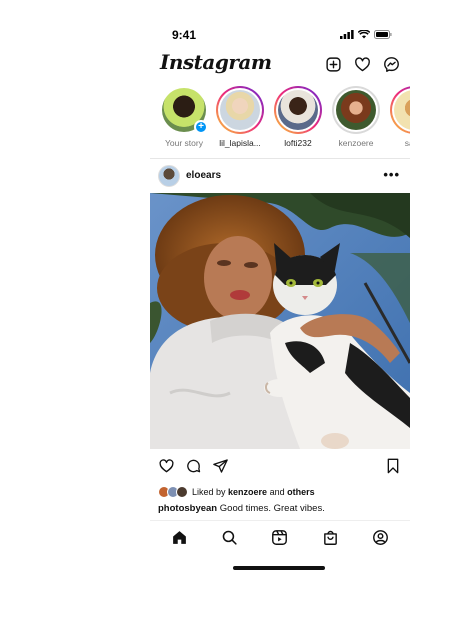  I want to click on status-time: 9:41, so click(184, 35).